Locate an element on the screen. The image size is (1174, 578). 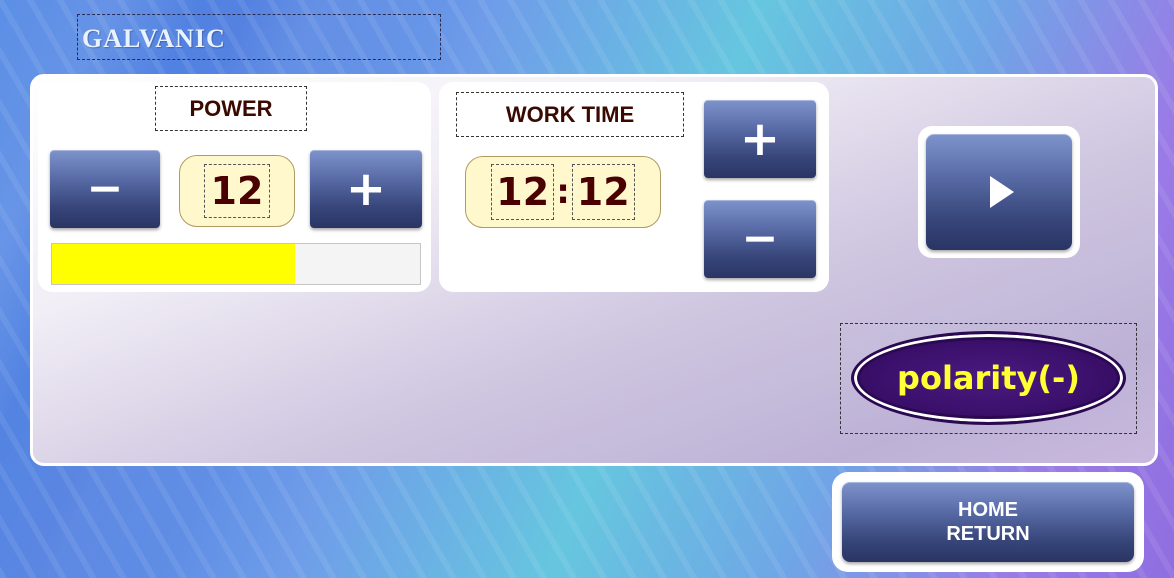
power-label: POWER is located at coordinates (231, 108).